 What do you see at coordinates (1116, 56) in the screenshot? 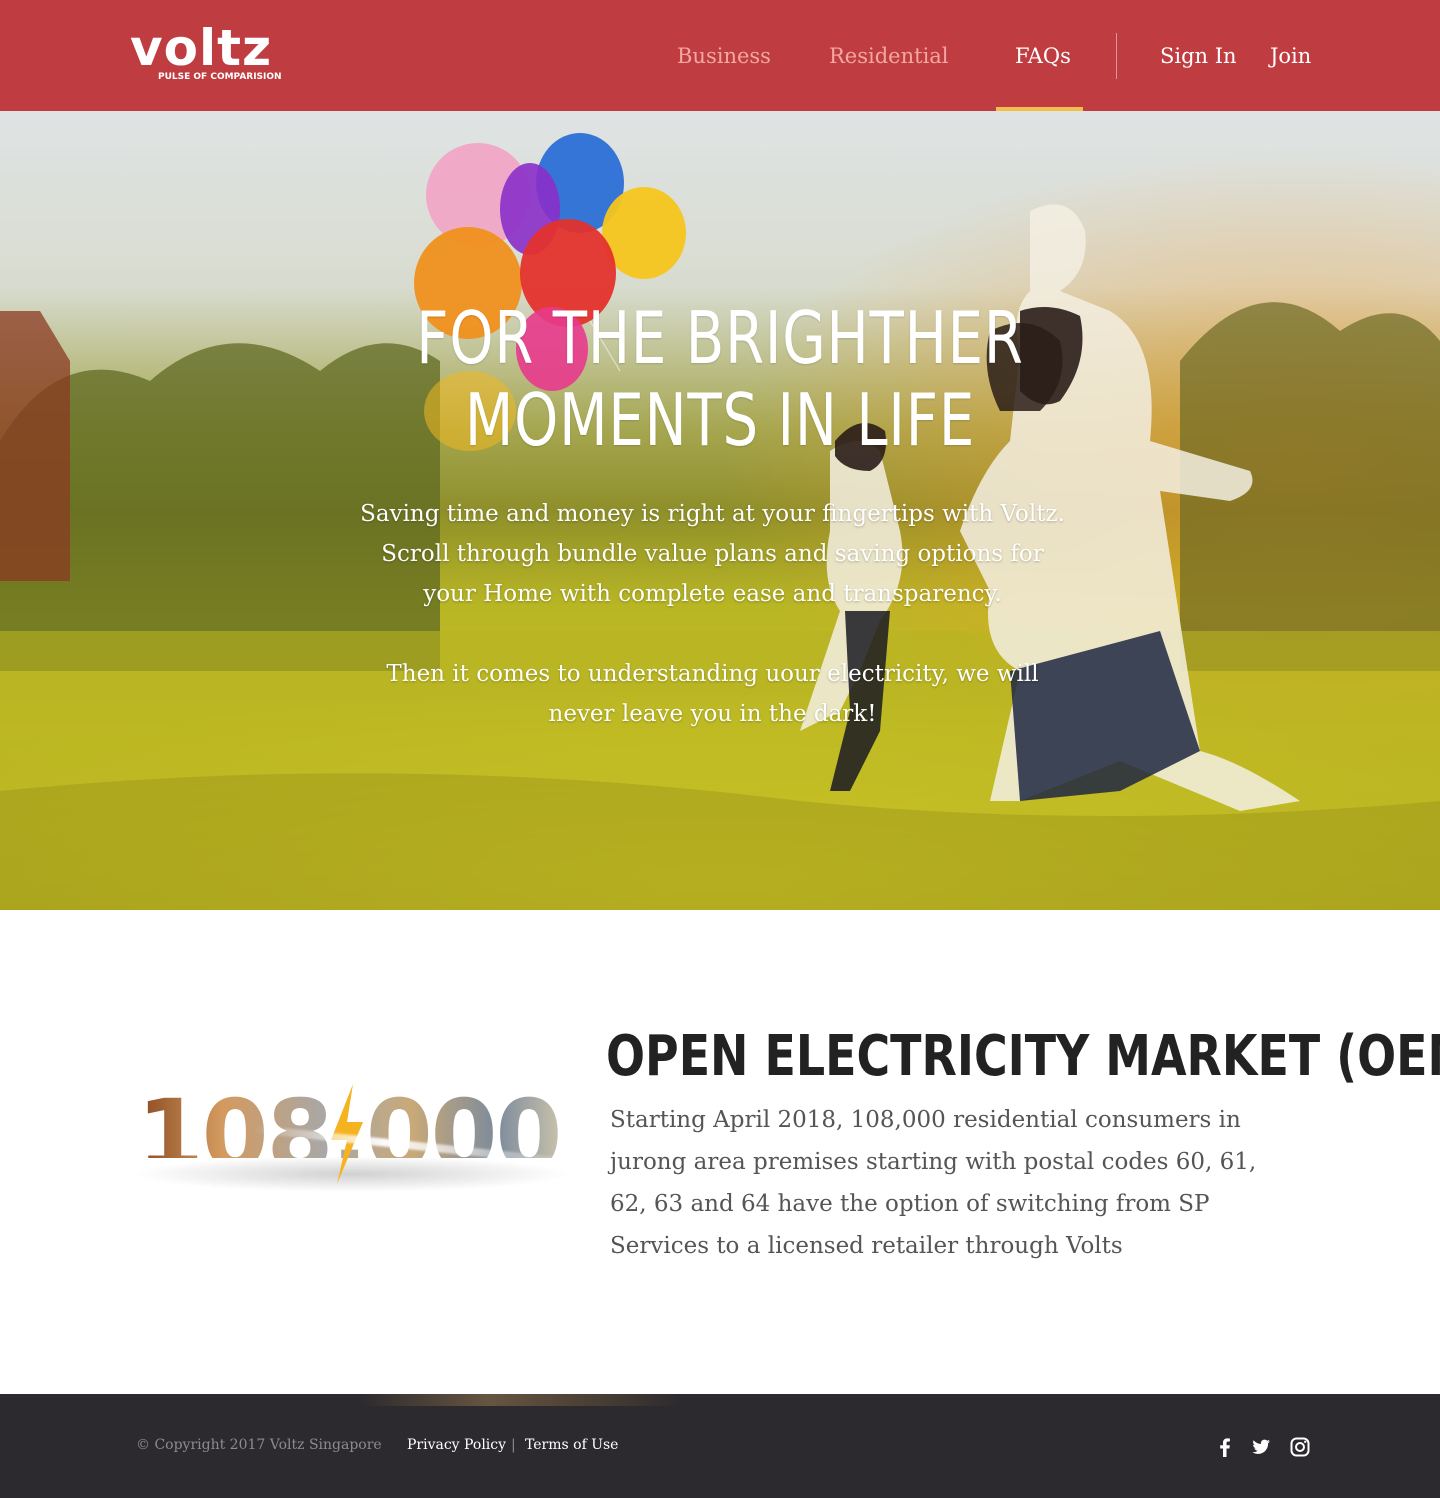
I see `nav-divider` at bounding box center [1116, 56].